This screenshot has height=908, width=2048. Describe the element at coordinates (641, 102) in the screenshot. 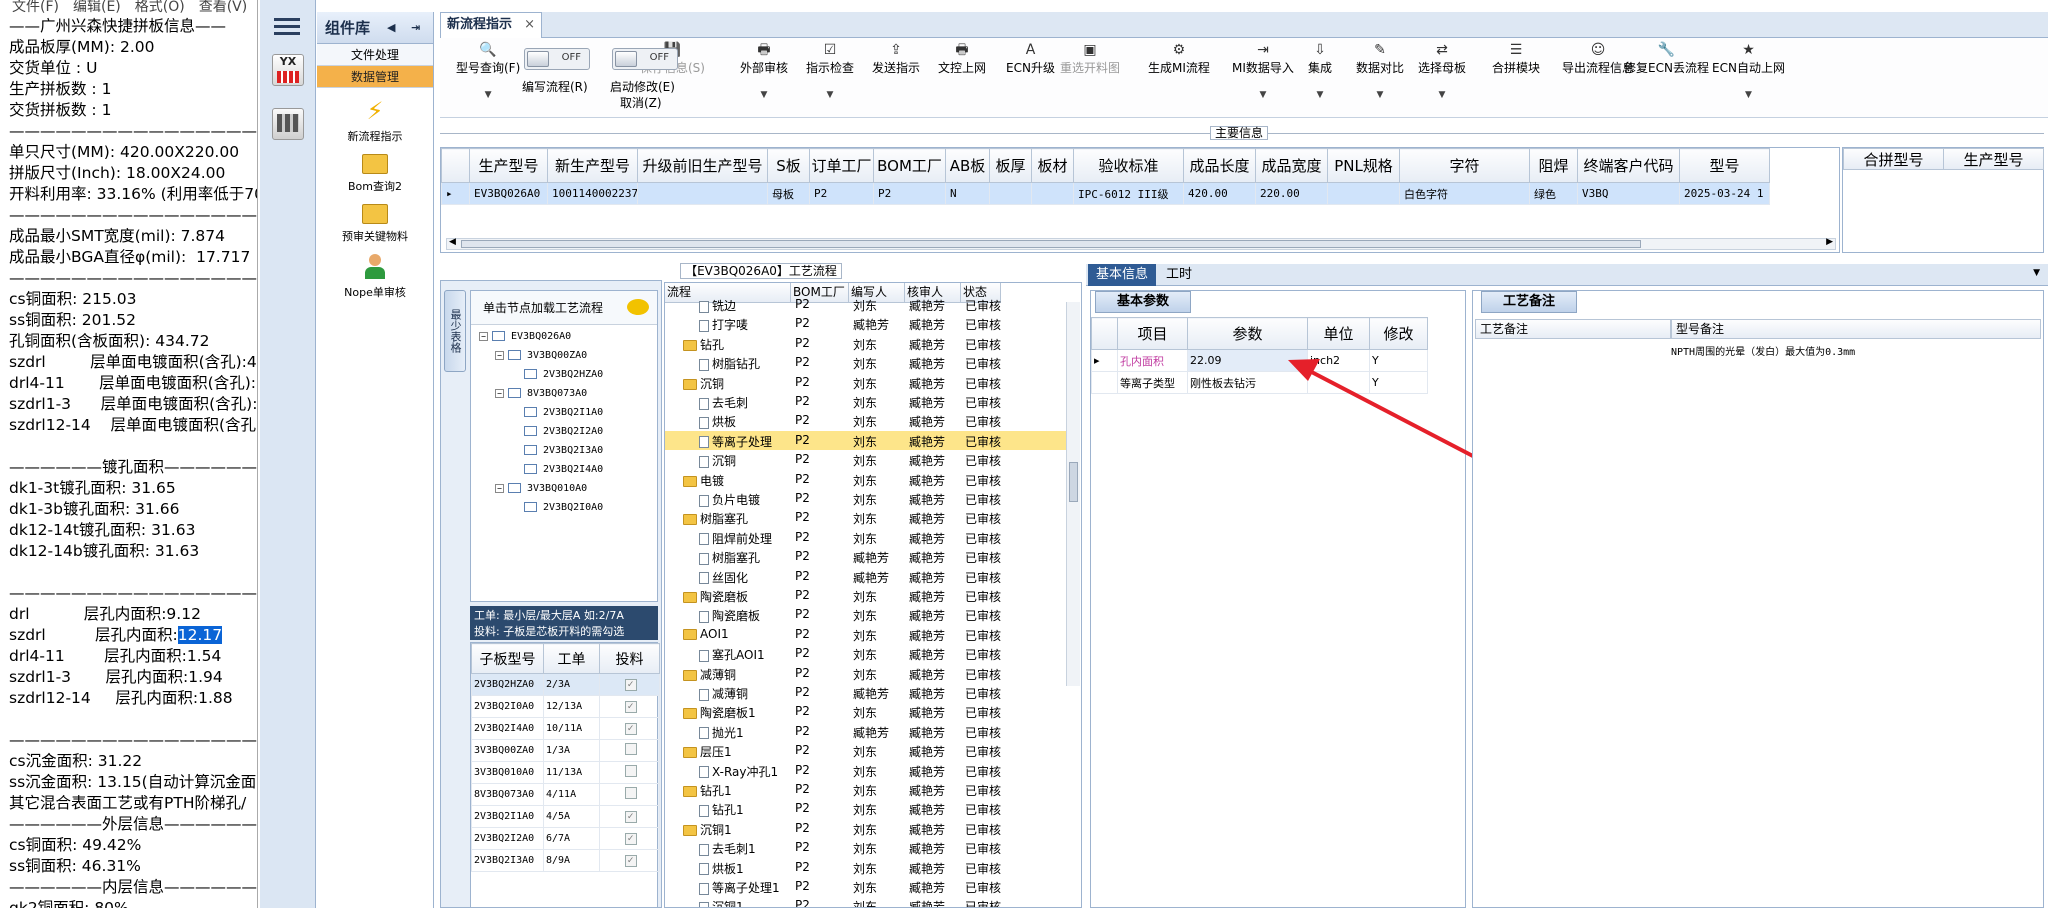

I see `cancel-edit-label: 取消(Z)` at that location.